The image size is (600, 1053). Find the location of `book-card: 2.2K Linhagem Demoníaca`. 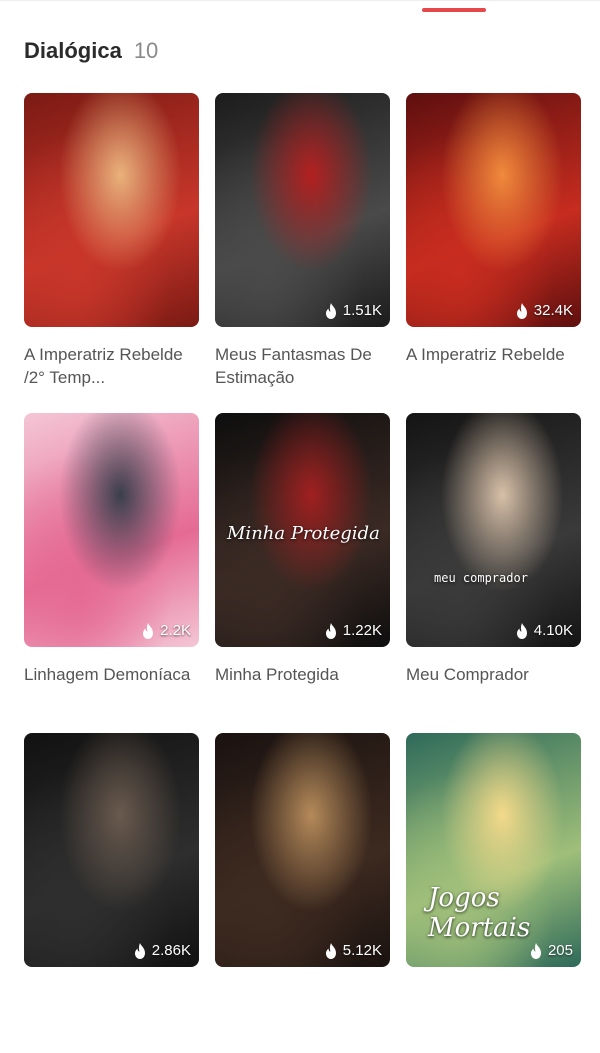

book-card: 2.2K Linhagem Demoníaca is located at coordinates (111, 573).